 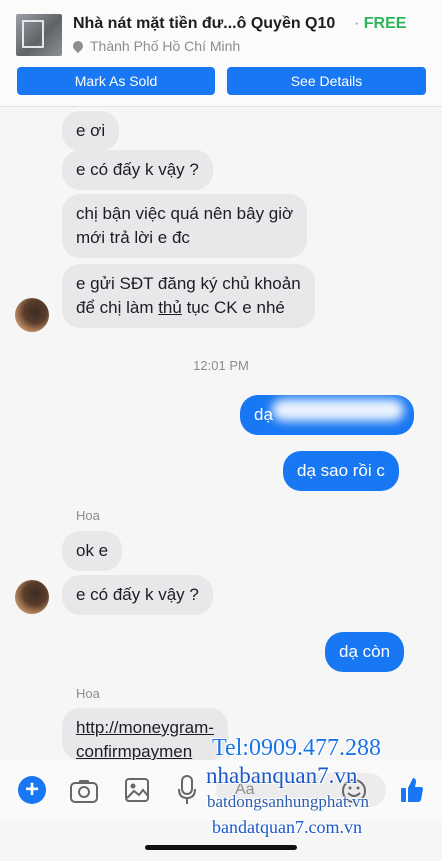 I want to click on listing-price: · FREE, so click(x=380, y=24).